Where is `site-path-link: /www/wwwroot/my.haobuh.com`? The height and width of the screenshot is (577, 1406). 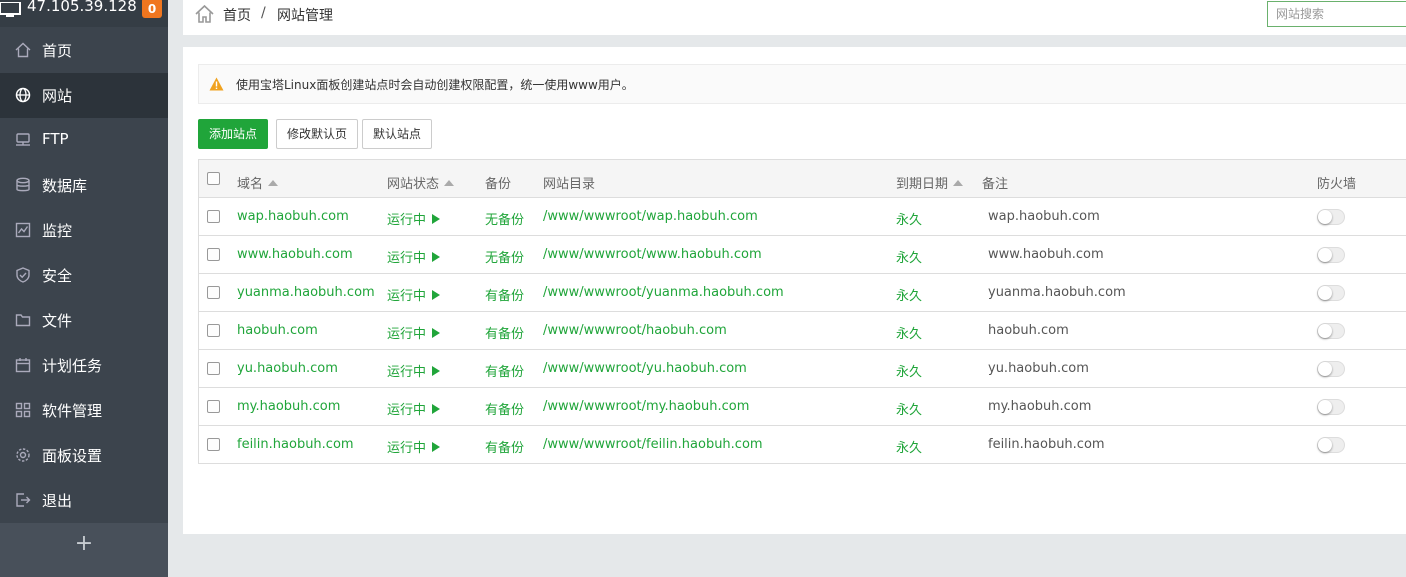 site-path-link: /www/wwwroot/my.haobuh.com is located at coordinates (646, 406).